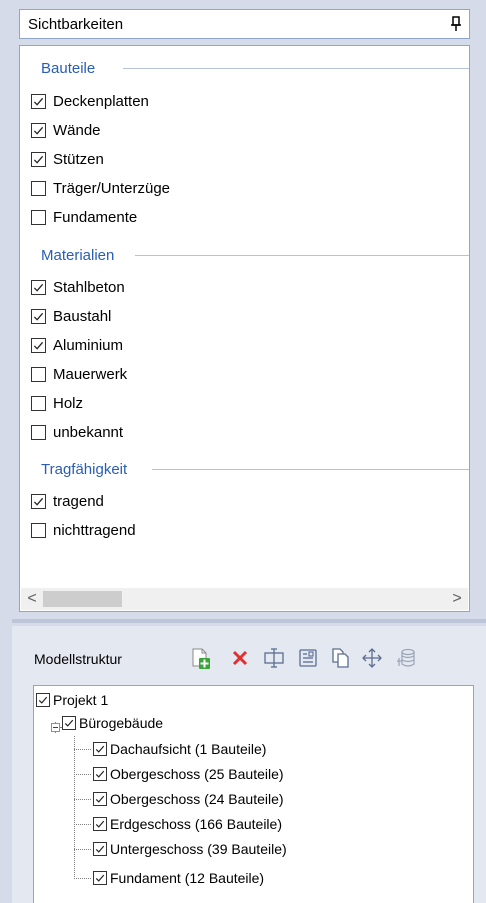 The height and width of the screenshot is (903, 486). I want to click on tree-node-floor: Obergeschoss (24 Bauteile), so click(188, 799).